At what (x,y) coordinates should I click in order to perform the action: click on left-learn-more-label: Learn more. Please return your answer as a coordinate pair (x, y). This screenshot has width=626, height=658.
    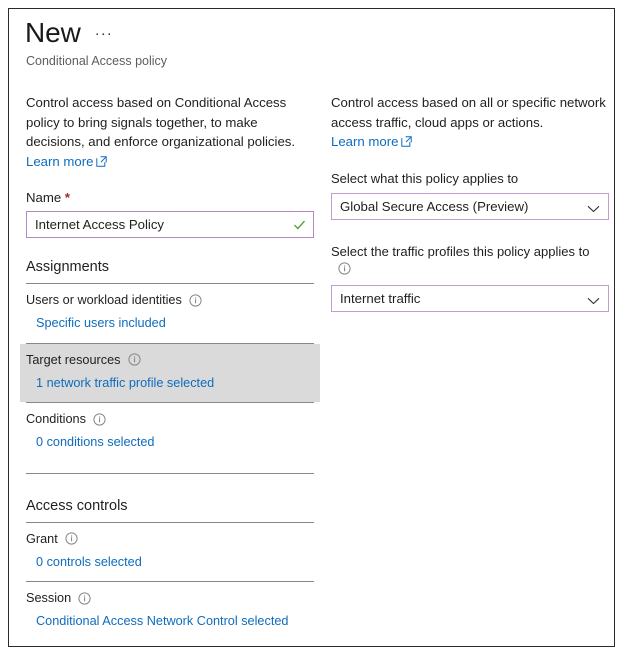
    Looking at the image, I should click on (60, 161).